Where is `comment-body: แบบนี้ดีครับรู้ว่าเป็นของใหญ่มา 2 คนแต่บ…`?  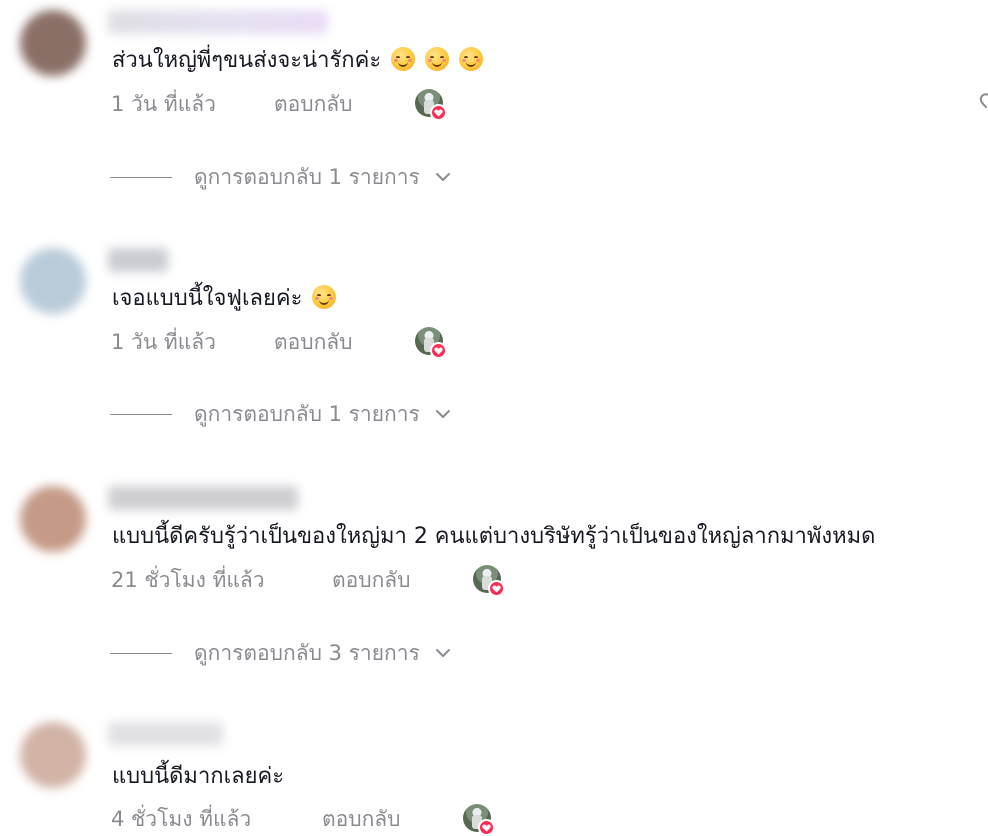
comment-body: แบบนี้ดีครับรู้ว่าเป็นของใหญ่มา 2 คนแต่บ… is located at coordinates (494, 536).